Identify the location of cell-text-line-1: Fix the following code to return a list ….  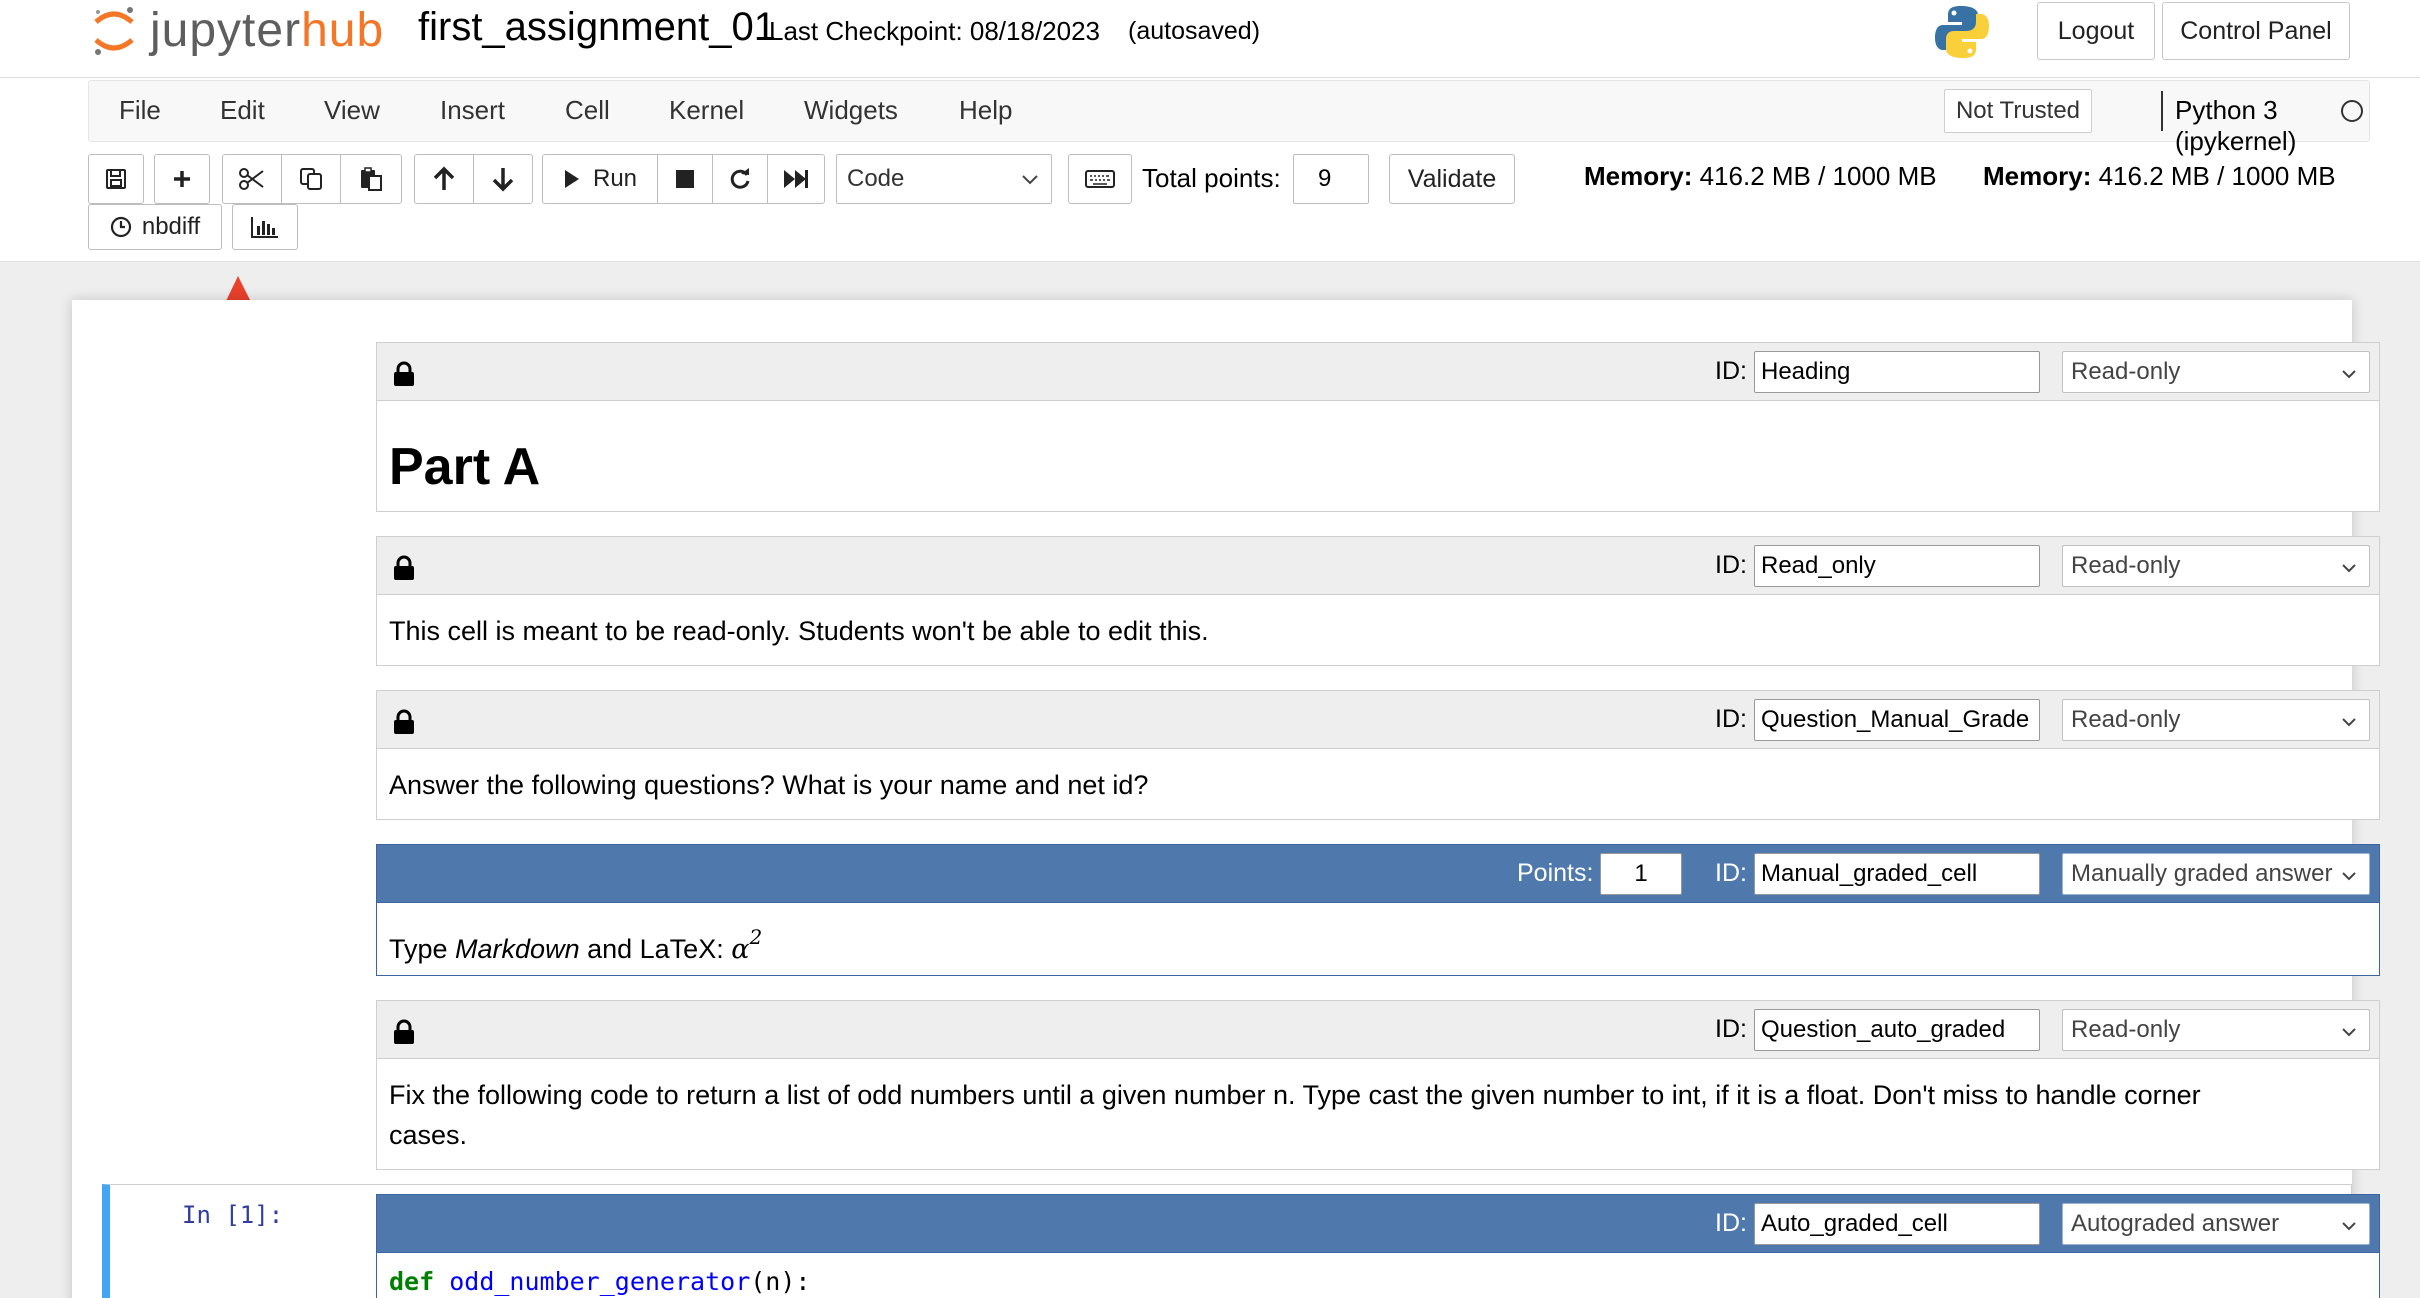
(1295, 1095).